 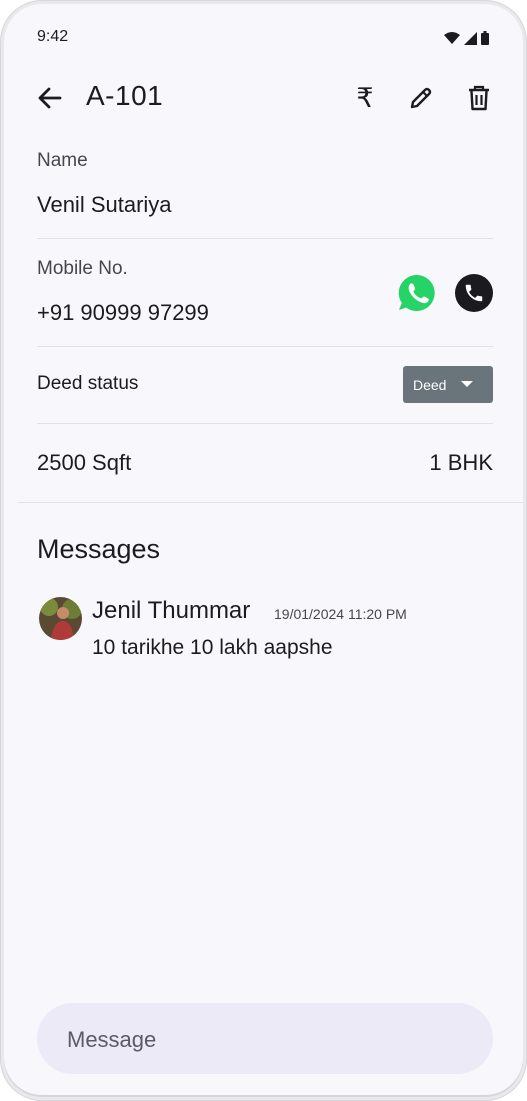 I want to click on caret-down-icon, so click(x=467, y=384).